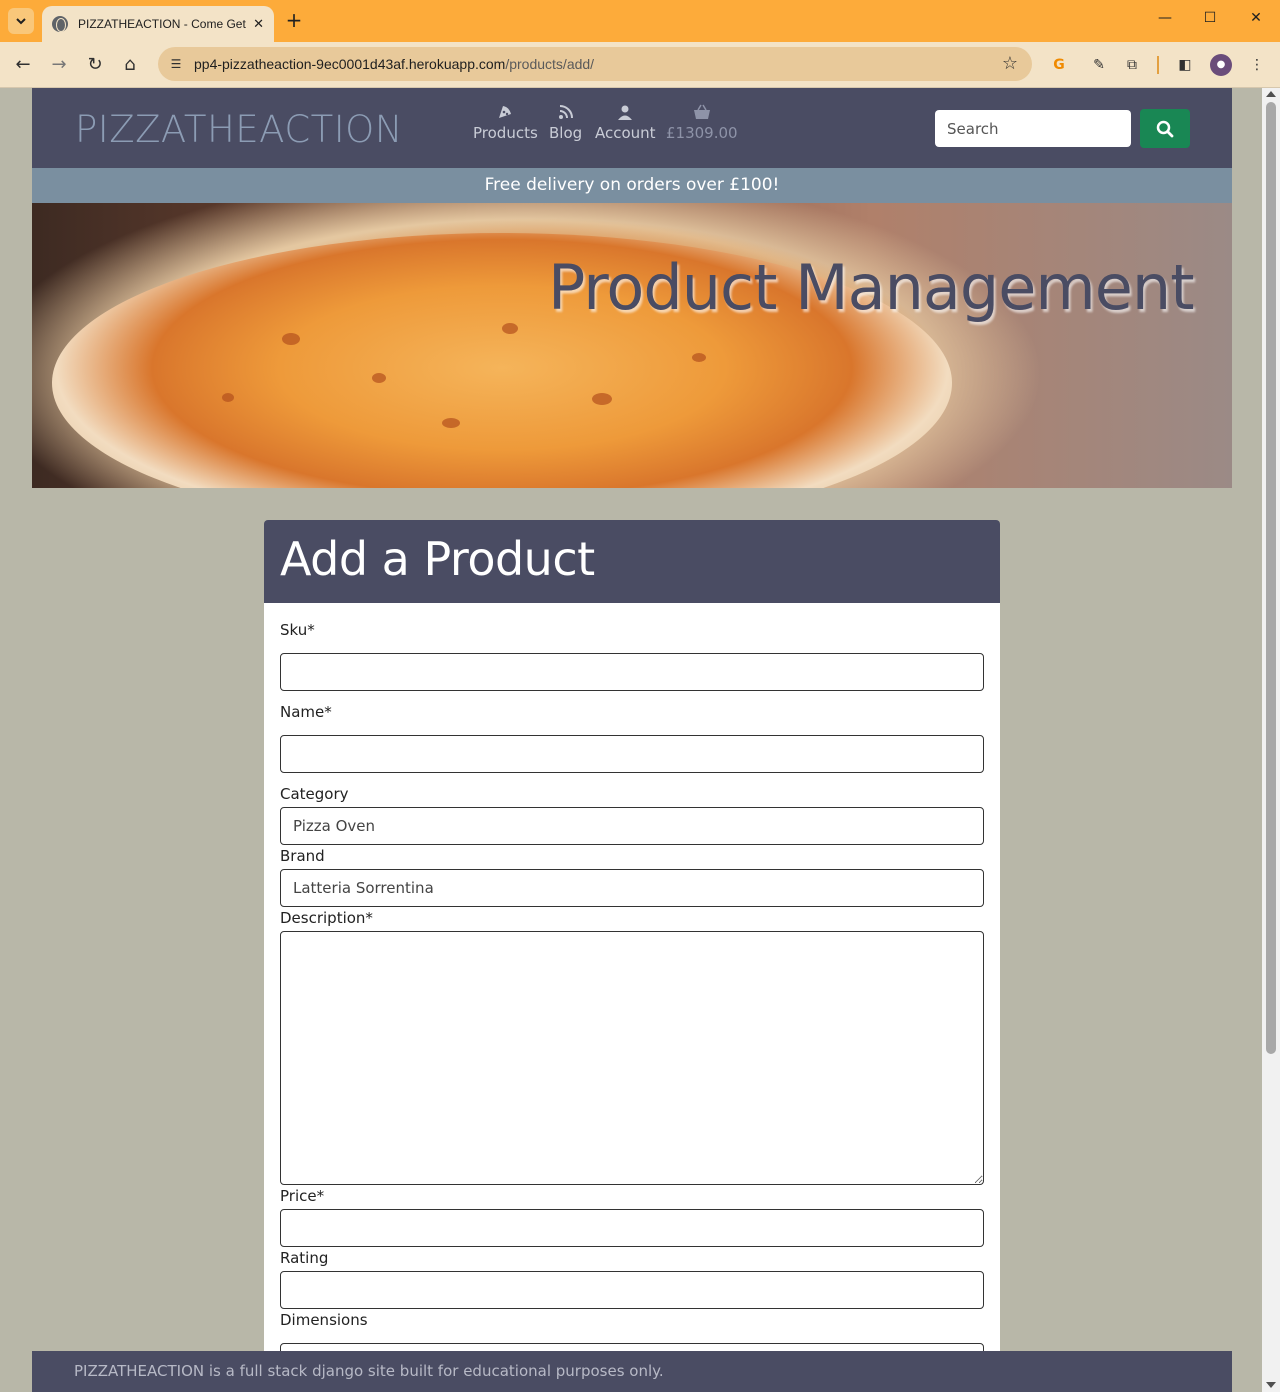 The height and width of the screenshot is (1392, 1280). Describe the element at coordinates (1059, 65) in the screenshot. I see `extension-g-icon: G` at that location.